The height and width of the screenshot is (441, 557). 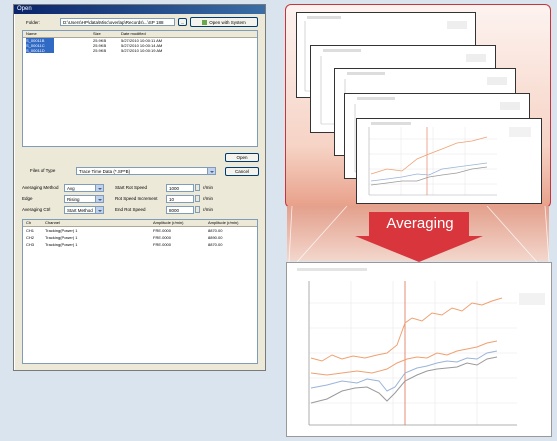 What do you see at coordinates (133, 34) in the screenshot?
I see `column-date: Date modified` at bounding box center [133, 34].